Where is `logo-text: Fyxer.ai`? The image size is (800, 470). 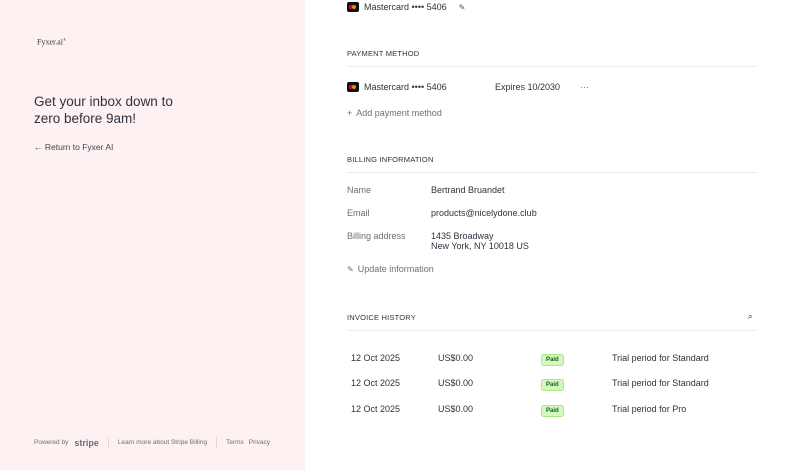 logo-text: Fyxer.ai is located at coordinates (50, 42).